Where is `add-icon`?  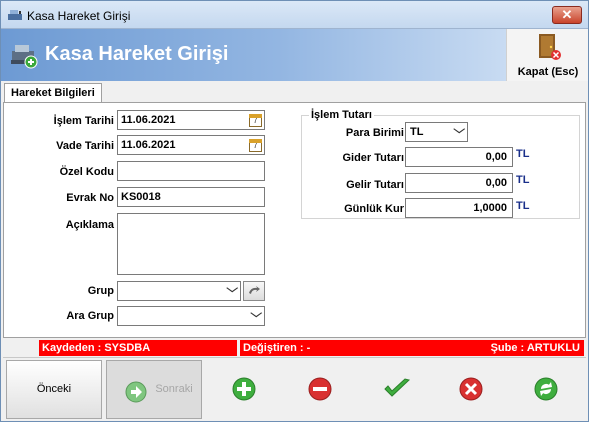 add-icon is located at coordinates (244, 389).